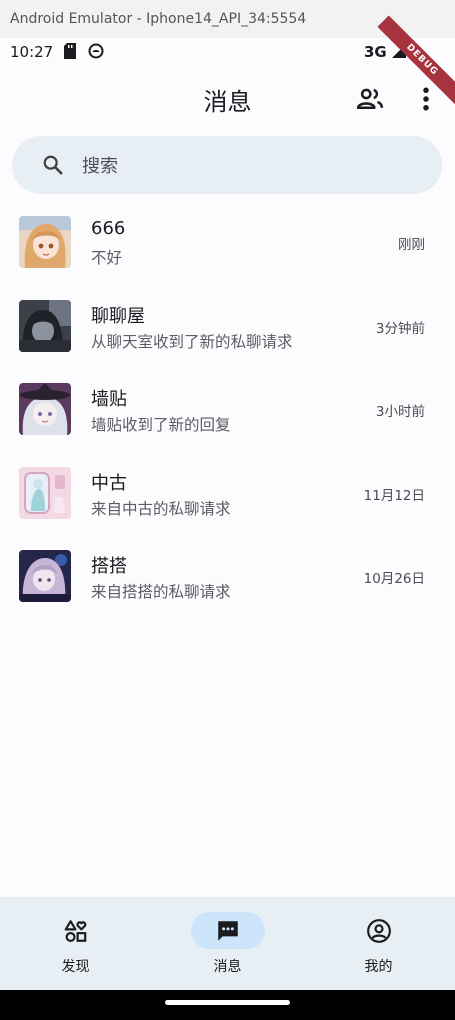 This screenshot has height=1020, width=455. I want to click on window-title: Android Emulator - Iphone14_API_34:5554, so click(158, 19).